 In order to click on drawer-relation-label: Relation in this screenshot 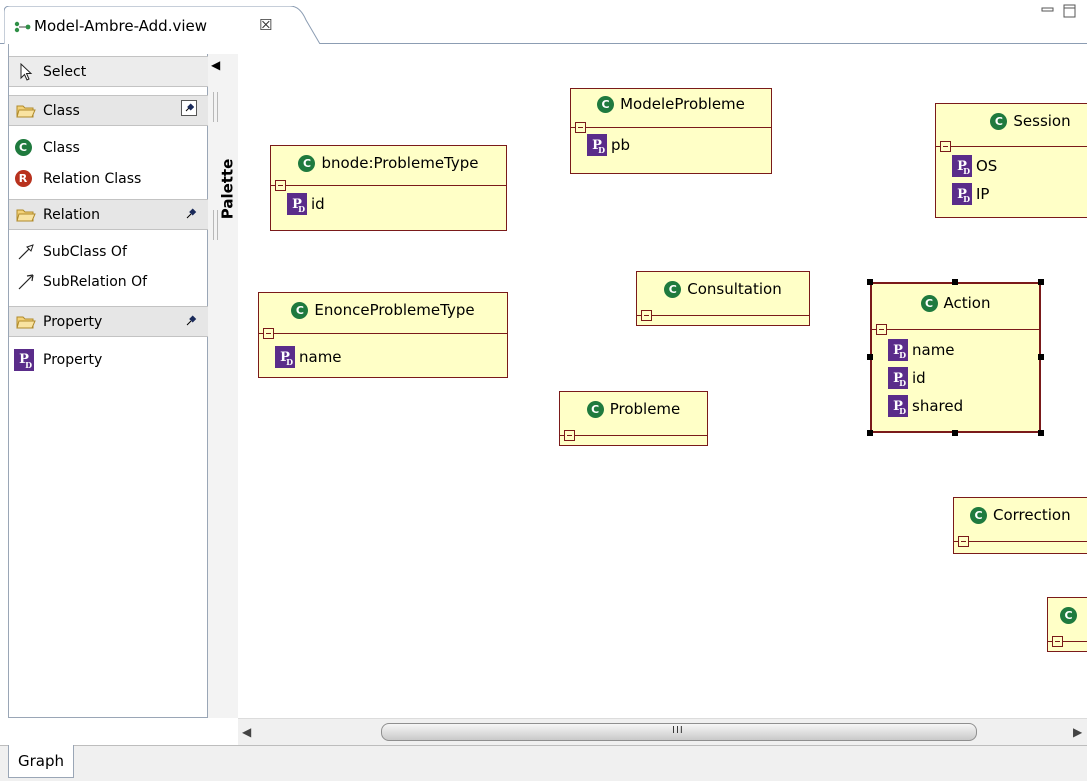, I will do `click(71, 214)`.